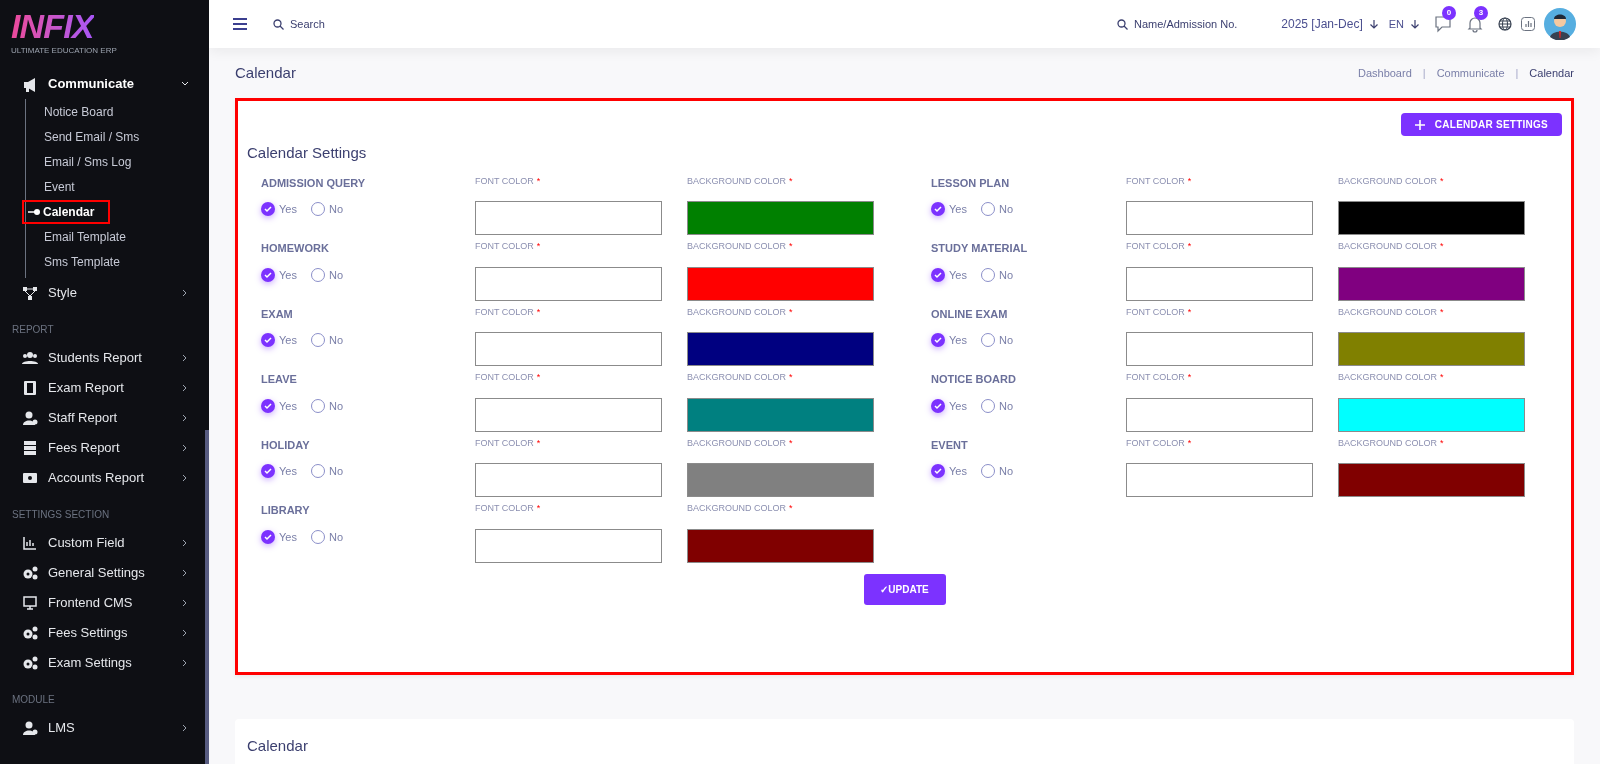 The width and height of the screenshot is (1600, 764). Describe the element at coordinates (104, 448) in the screenshot. I see `menu-item: Fees Report` at that location.